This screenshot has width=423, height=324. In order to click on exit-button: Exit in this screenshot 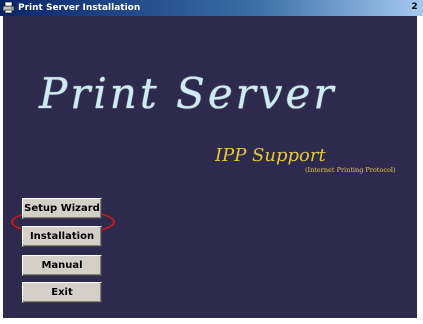, I will do `click(62, 292)`.